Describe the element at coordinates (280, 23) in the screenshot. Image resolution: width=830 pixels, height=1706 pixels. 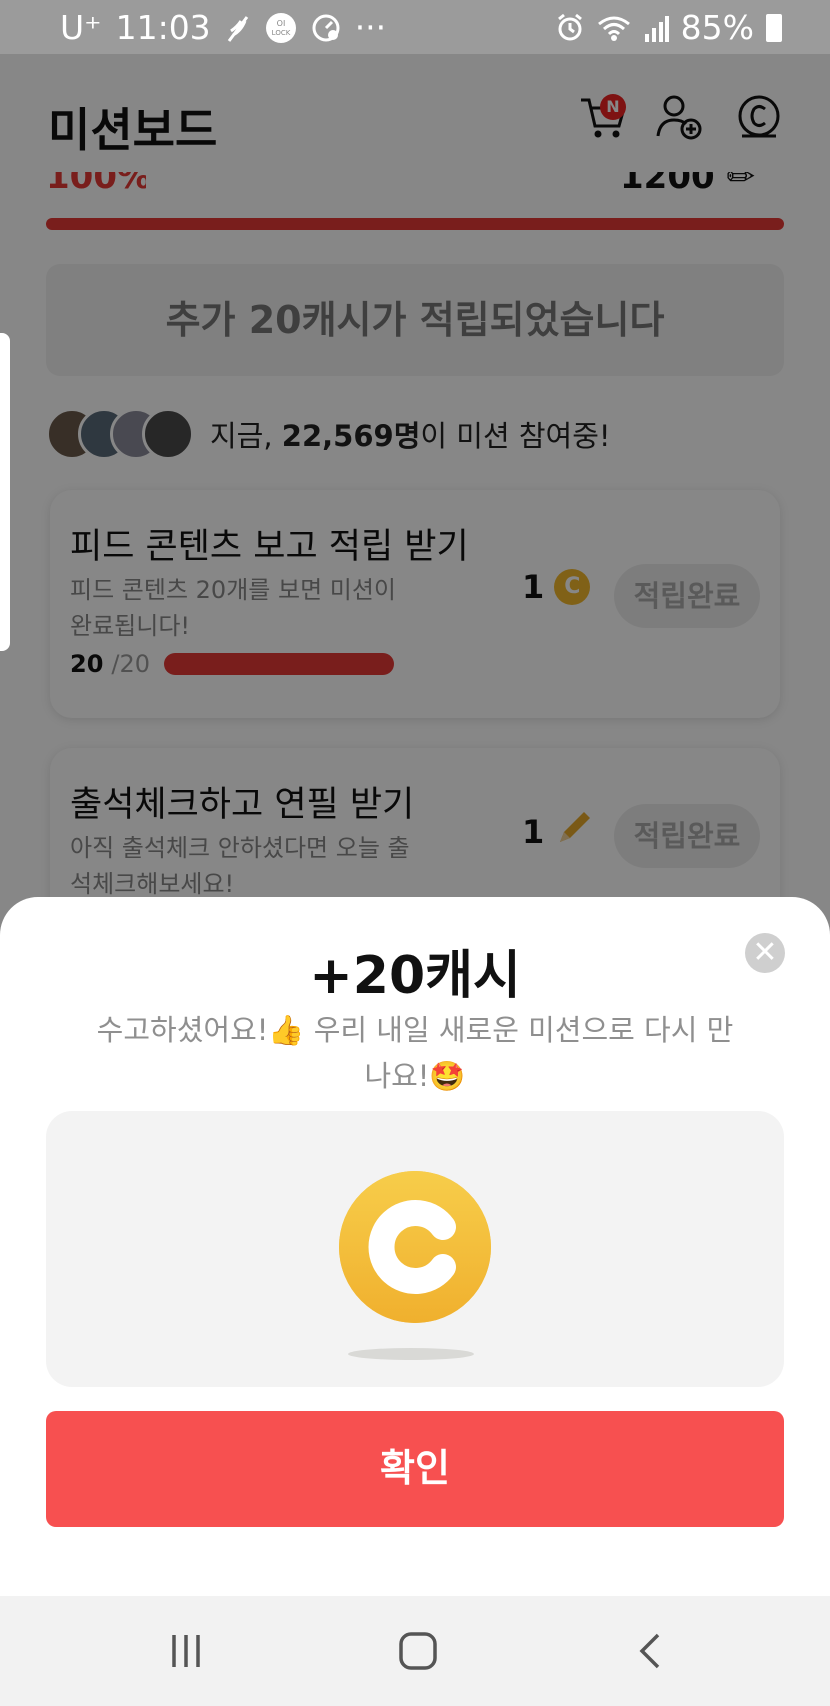
I see `svg-text: OI` at that location.